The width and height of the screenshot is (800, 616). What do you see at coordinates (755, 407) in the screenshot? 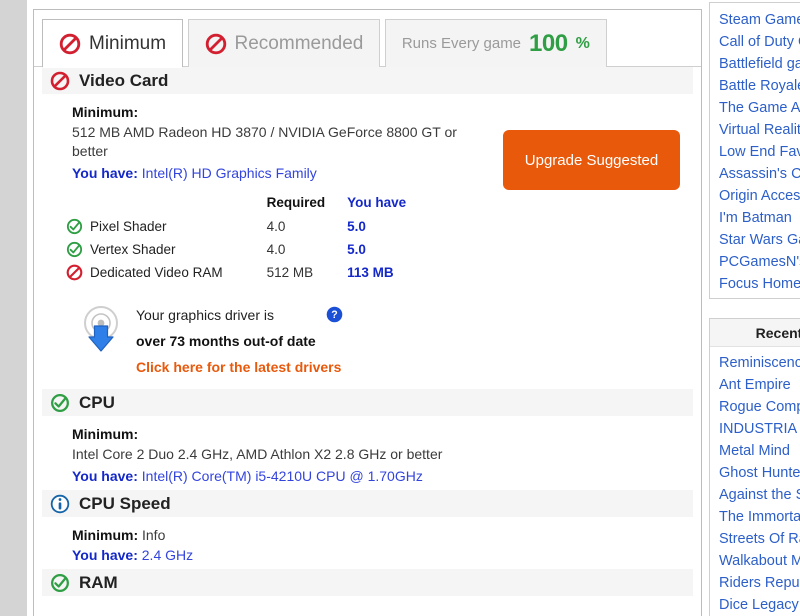
I see `sidebar-link-rogue-company: Rogue Comp` at bounding box center [755, 407].